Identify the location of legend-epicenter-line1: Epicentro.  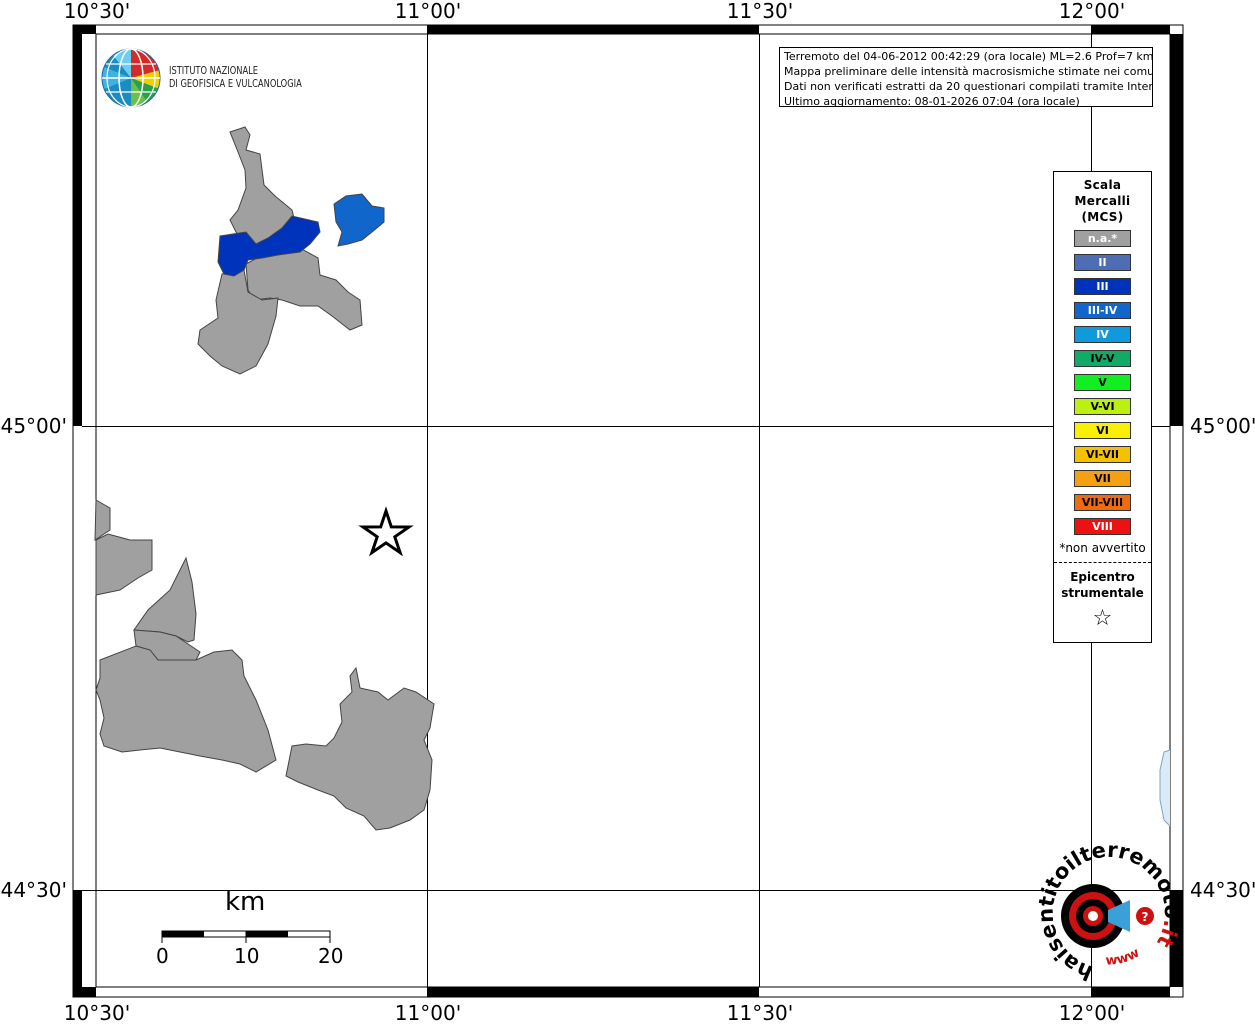
(1102, 577).